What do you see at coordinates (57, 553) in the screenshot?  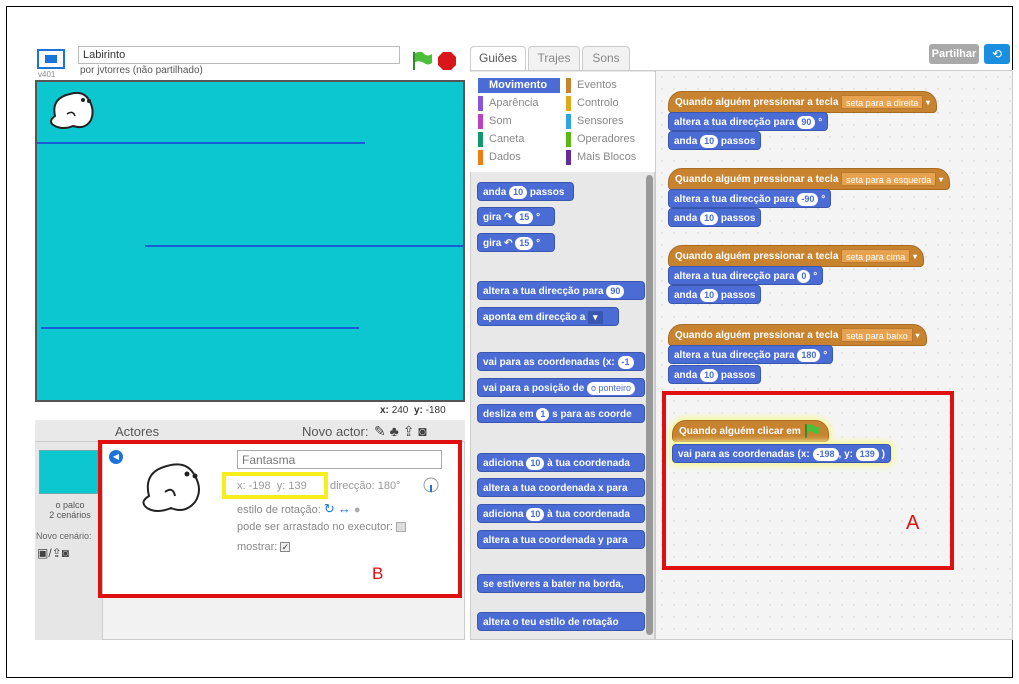 I see `scene-upload-icon: ⇪` at bounding box center [57, 553].